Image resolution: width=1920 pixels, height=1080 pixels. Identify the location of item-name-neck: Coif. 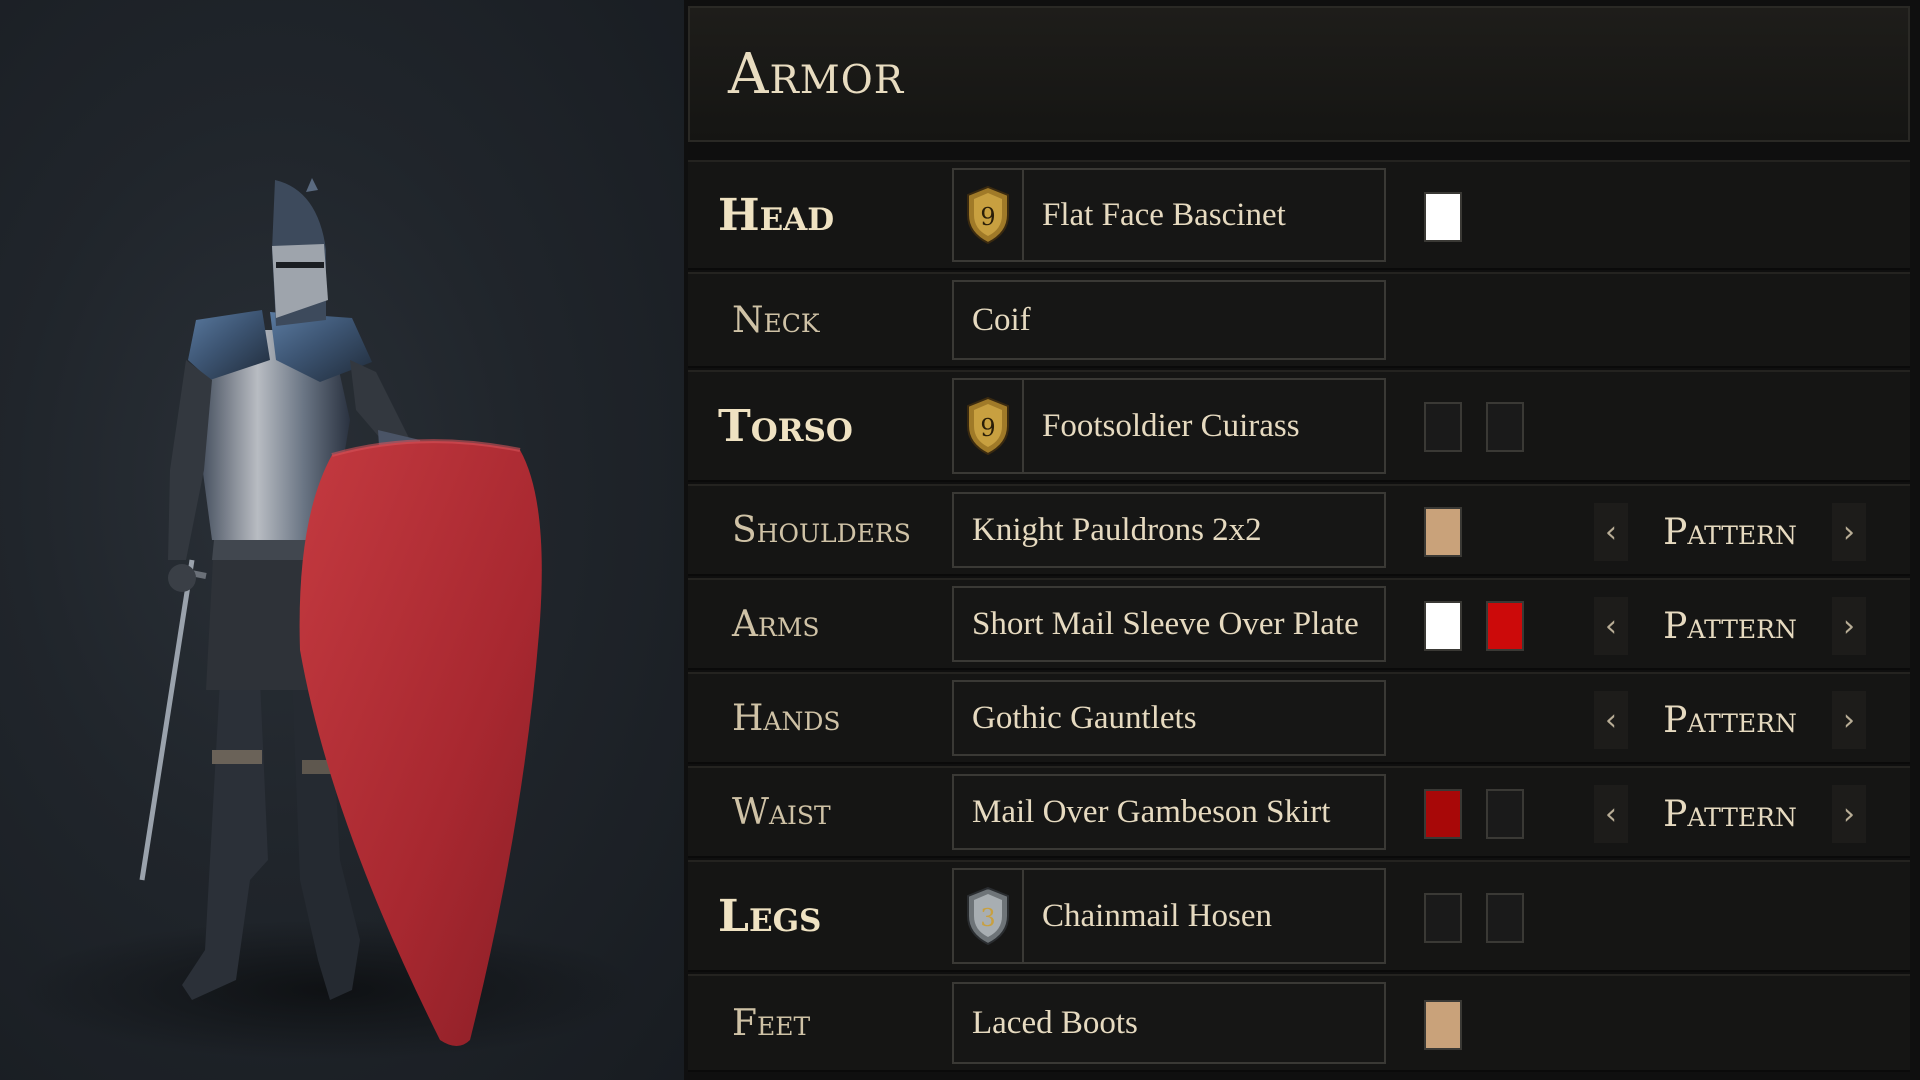
(1001, 319).